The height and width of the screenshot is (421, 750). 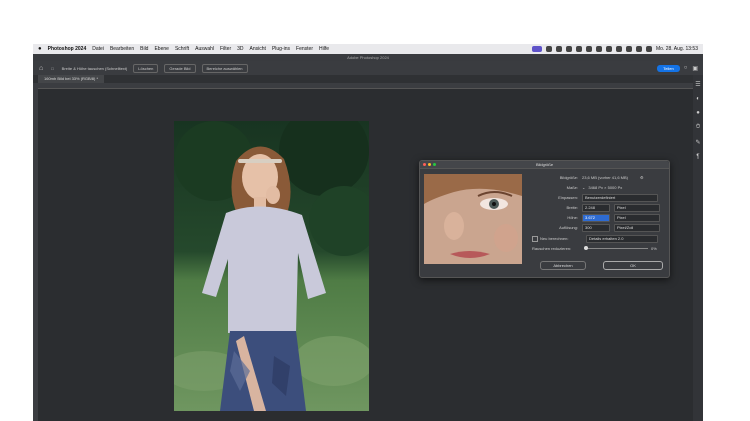 I want to click on menu-ebene: Ebene, so click(x=161, y=49).